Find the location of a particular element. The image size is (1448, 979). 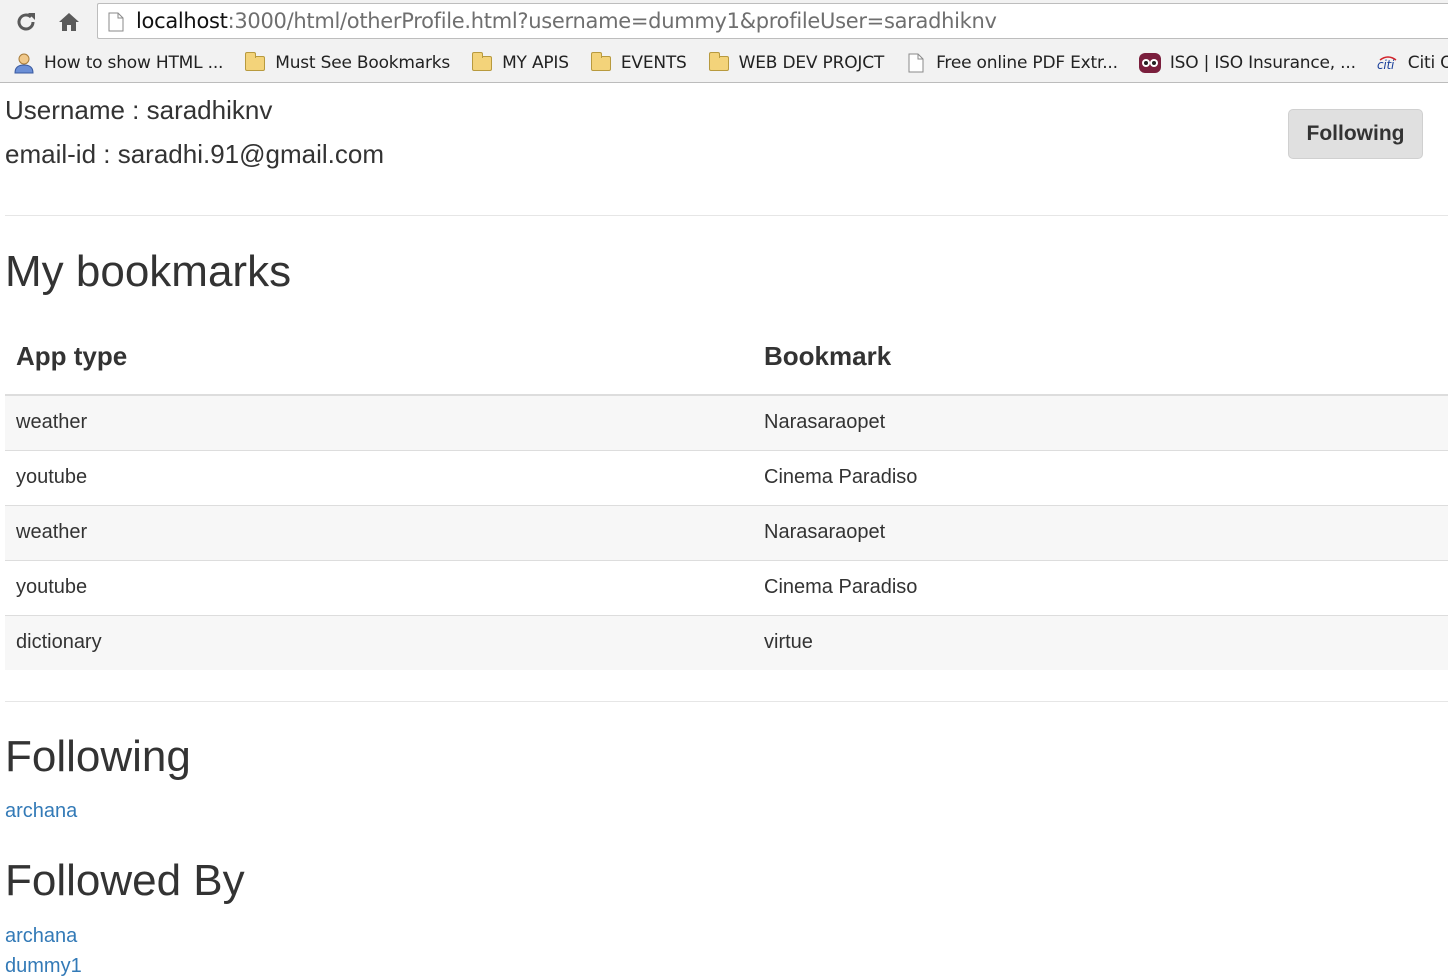

following-heading: Following is located at coordinates (98, 756).